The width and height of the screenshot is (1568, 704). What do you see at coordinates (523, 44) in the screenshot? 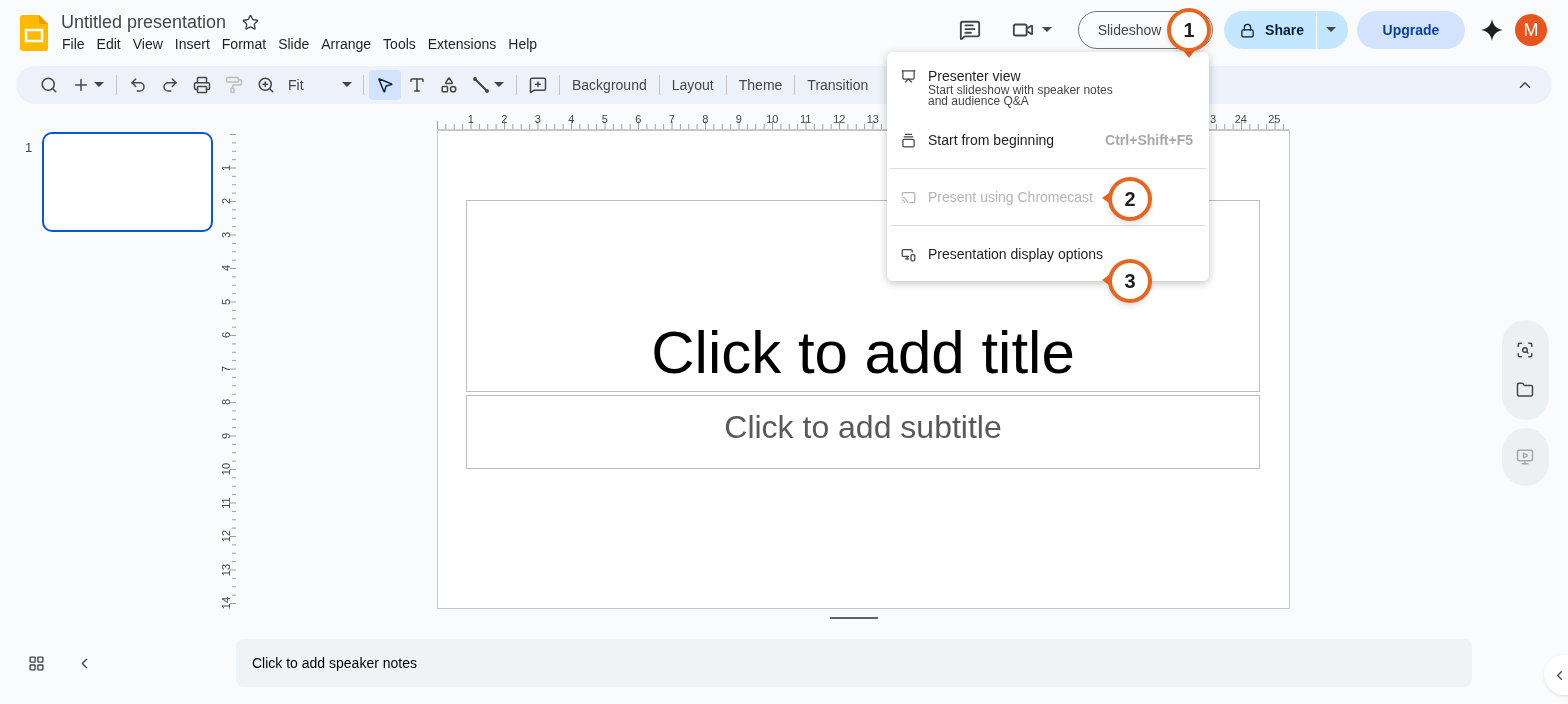
I see `menu-item: Help` at bounding box center [523, 44].